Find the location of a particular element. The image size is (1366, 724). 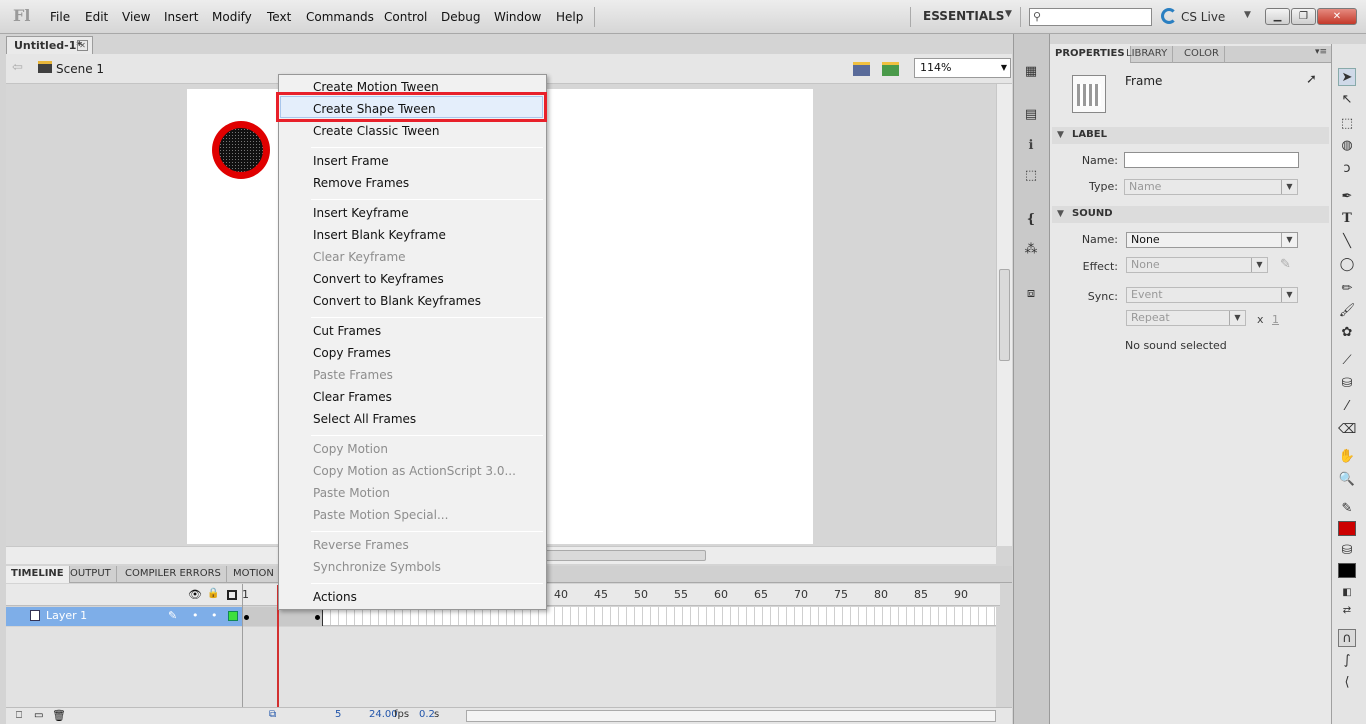

tab-color: COLOR is located at coordinates (1202, 54).